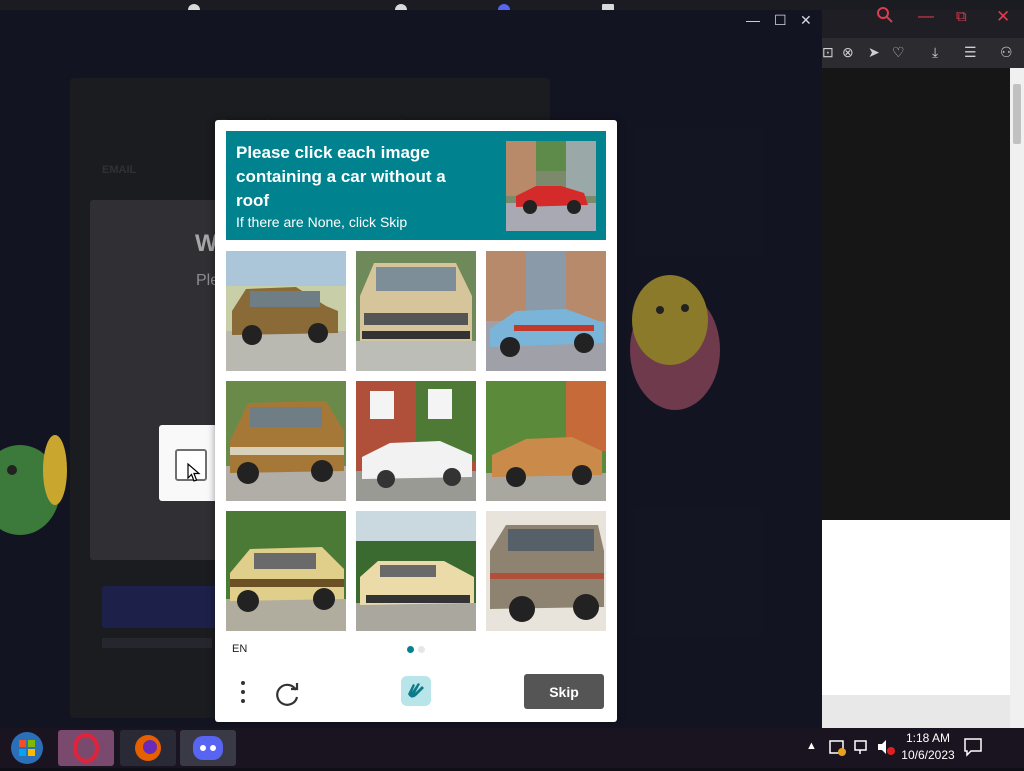 The image size is (1024, 771). What do you see at coordinates (512, 748) in the screenshot?
I see `taskbar: ▲` at bounding box center [512, 748].